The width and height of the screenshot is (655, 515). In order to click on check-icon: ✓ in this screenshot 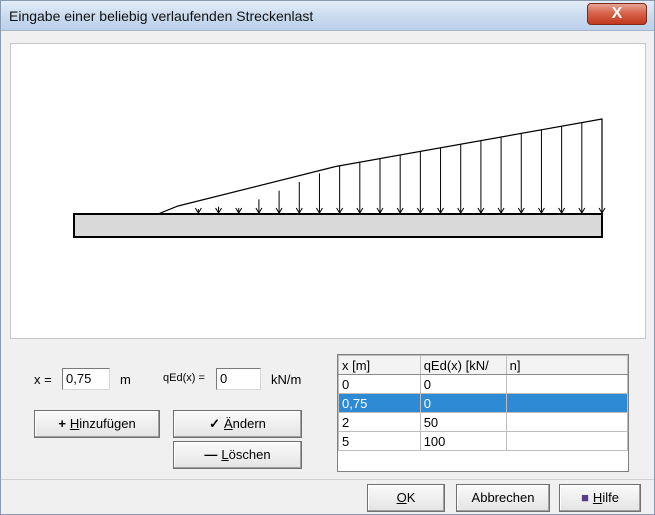, I will do `click(214, 423)`.